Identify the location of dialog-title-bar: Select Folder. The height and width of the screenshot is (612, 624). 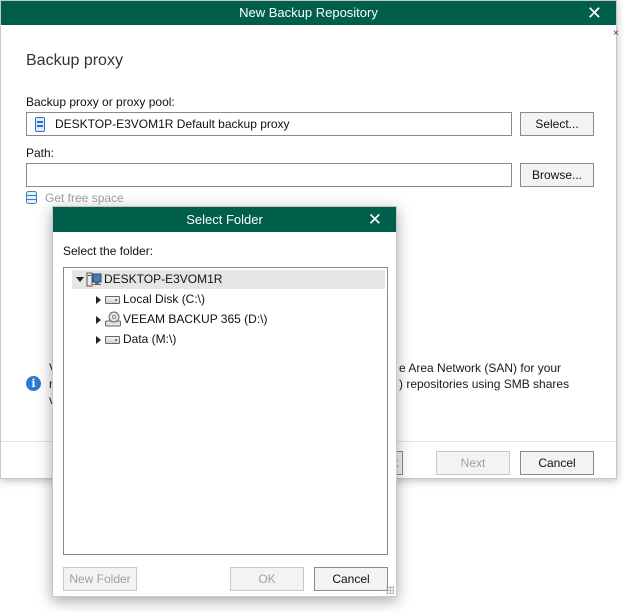
(224, 219).